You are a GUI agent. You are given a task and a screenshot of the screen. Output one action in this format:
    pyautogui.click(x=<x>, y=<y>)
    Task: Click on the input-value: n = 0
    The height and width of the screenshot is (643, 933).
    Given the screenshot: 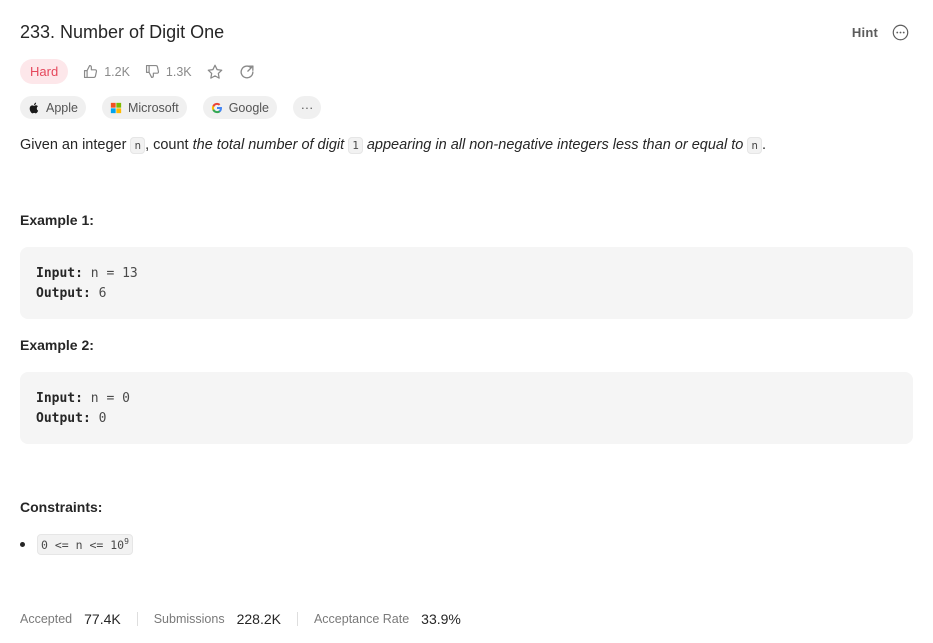 What is the action you would take?
    pyautogui.click(x=110, y=398)
    